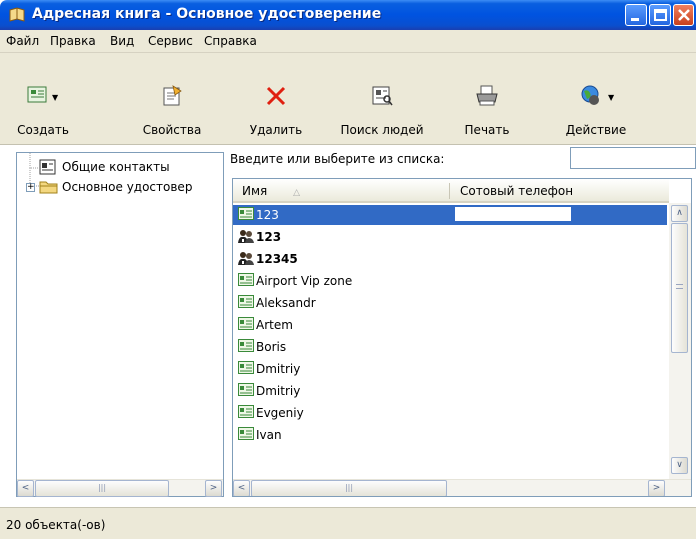  I want to click on status-text: 20 объекта(-ов), so click(56, 525).